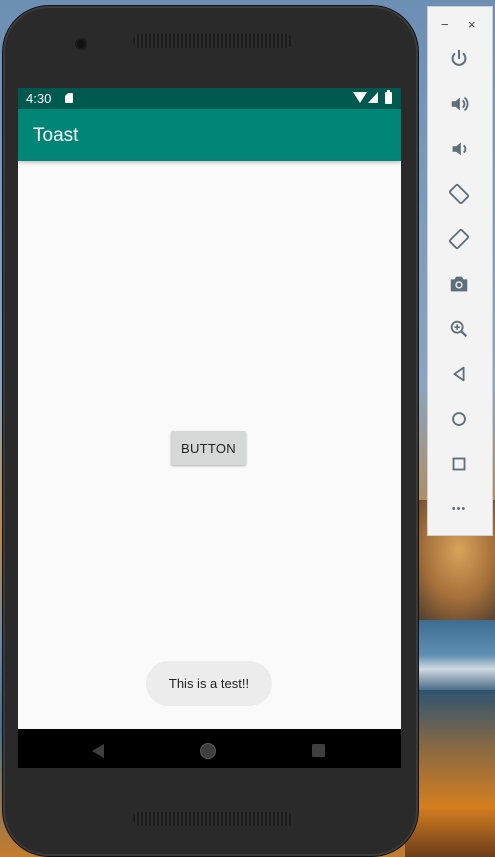 This screenshot has height=857, width=495. Describe the element at coordinates (98, 751) in the screenshot. I see `nav-back-icon` at that location.